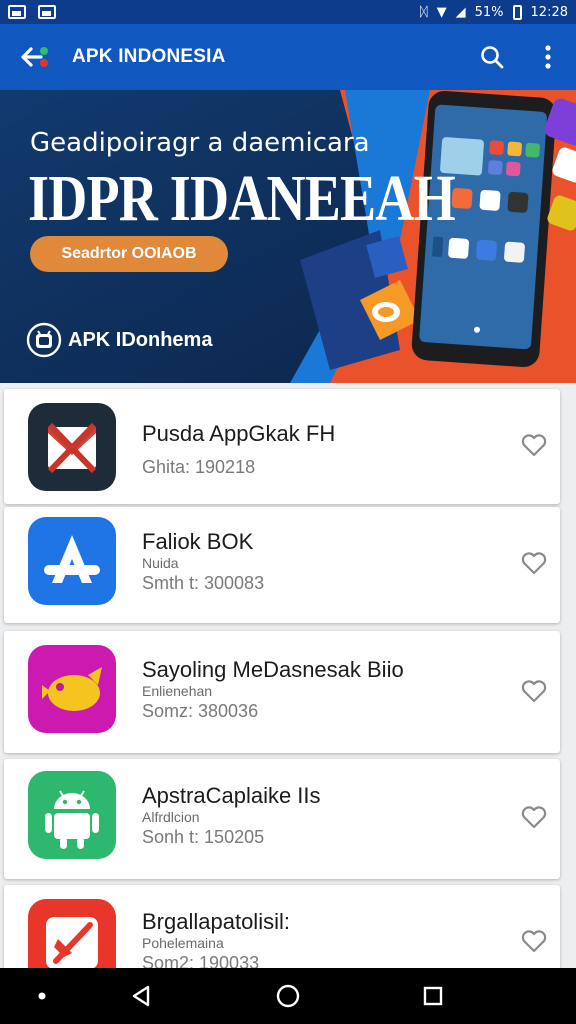 The width and height of the screenshot is (576, 1024). I want to click on clock: 12:28, so click(549, 12).